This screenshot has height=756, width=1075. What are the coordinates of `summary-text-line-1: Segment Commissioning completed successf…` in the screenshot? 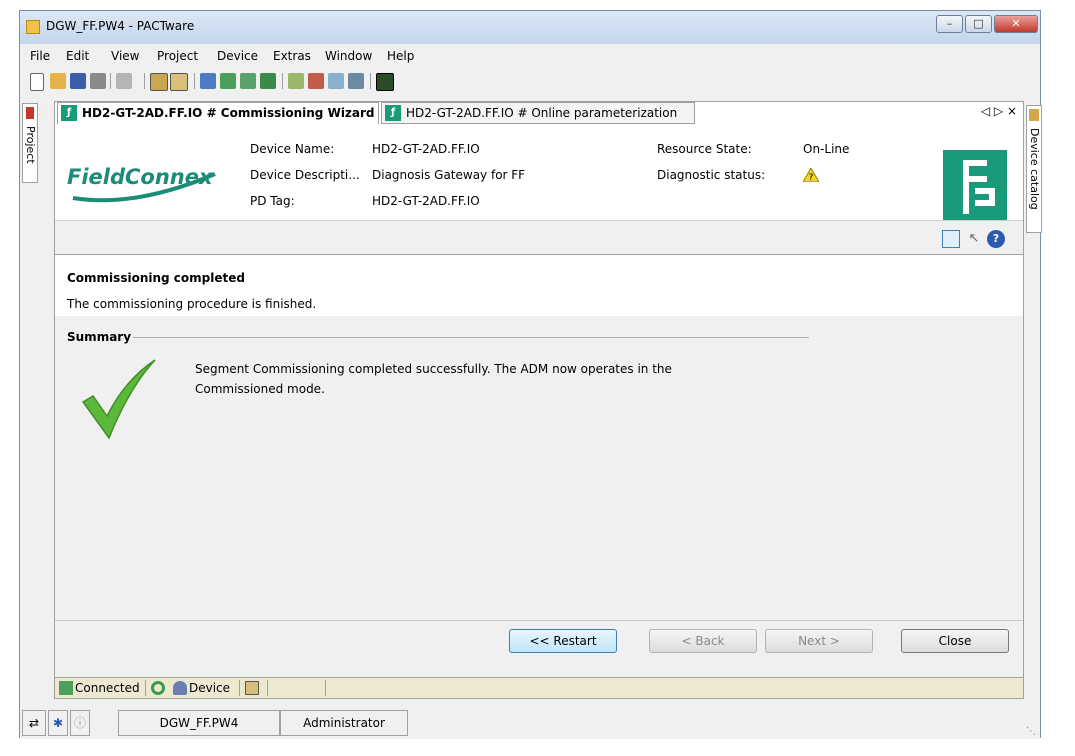 It's located at (433, 369).